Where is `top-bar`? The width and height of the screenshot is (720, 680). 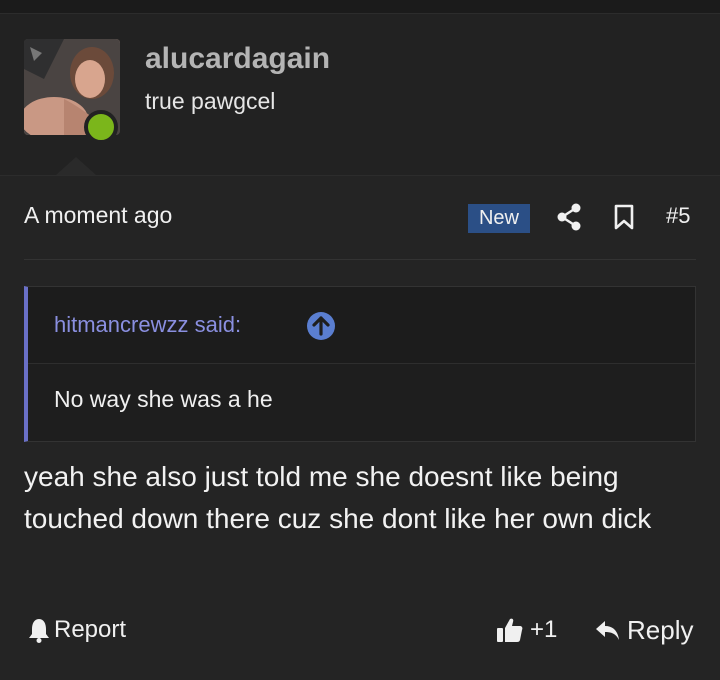
top-bar is located at coordinates (360, 7).